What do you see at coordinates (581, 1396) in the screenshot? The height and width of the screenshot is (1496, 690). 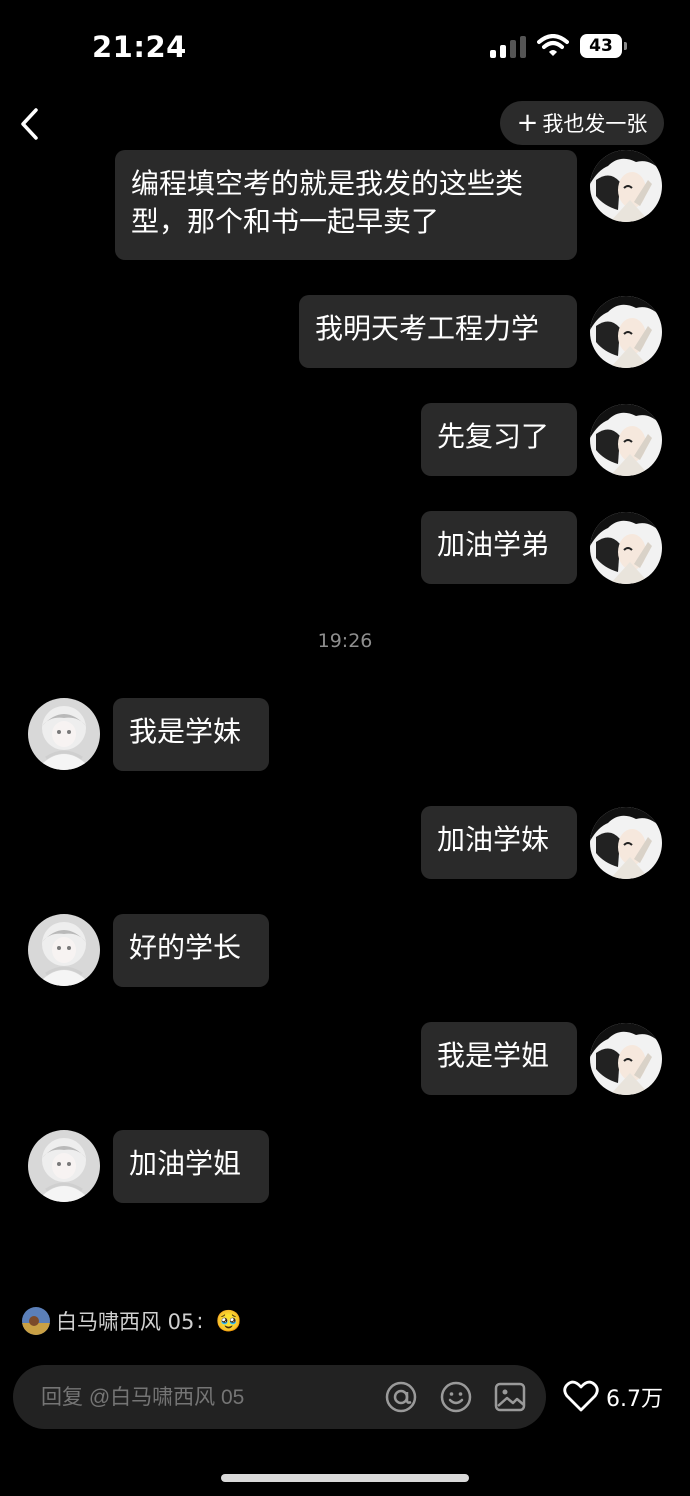 I see `heart-icon` at bounding box center [581, 1396].